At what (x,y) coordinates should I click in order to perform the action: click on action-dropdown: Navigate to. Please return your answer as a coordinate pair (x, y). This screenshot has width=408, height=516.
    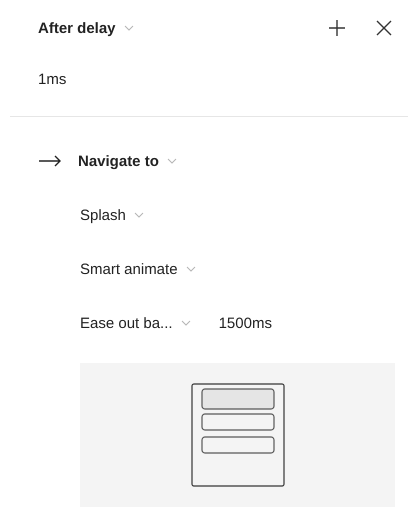
    Looking at the image, I should click on (127, 161).